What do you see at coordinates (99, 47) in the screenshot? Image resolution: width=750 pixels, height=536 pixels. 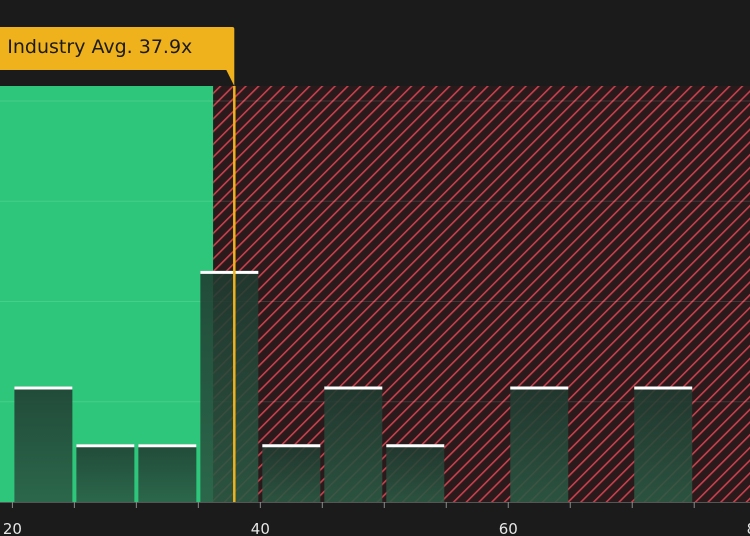 I see `industry-average-label: Industry Avg. 37.9x` at bounding box center [99, 47].